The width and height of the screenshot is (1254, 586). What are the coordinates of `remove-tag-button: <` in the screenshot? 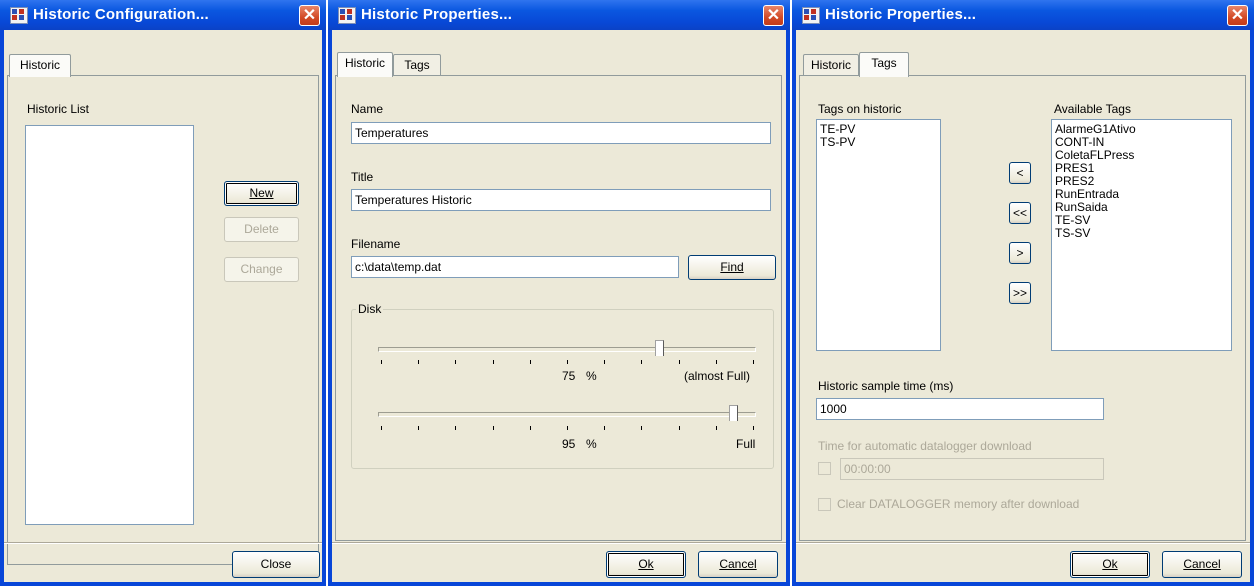 It's located at (1020, 173).